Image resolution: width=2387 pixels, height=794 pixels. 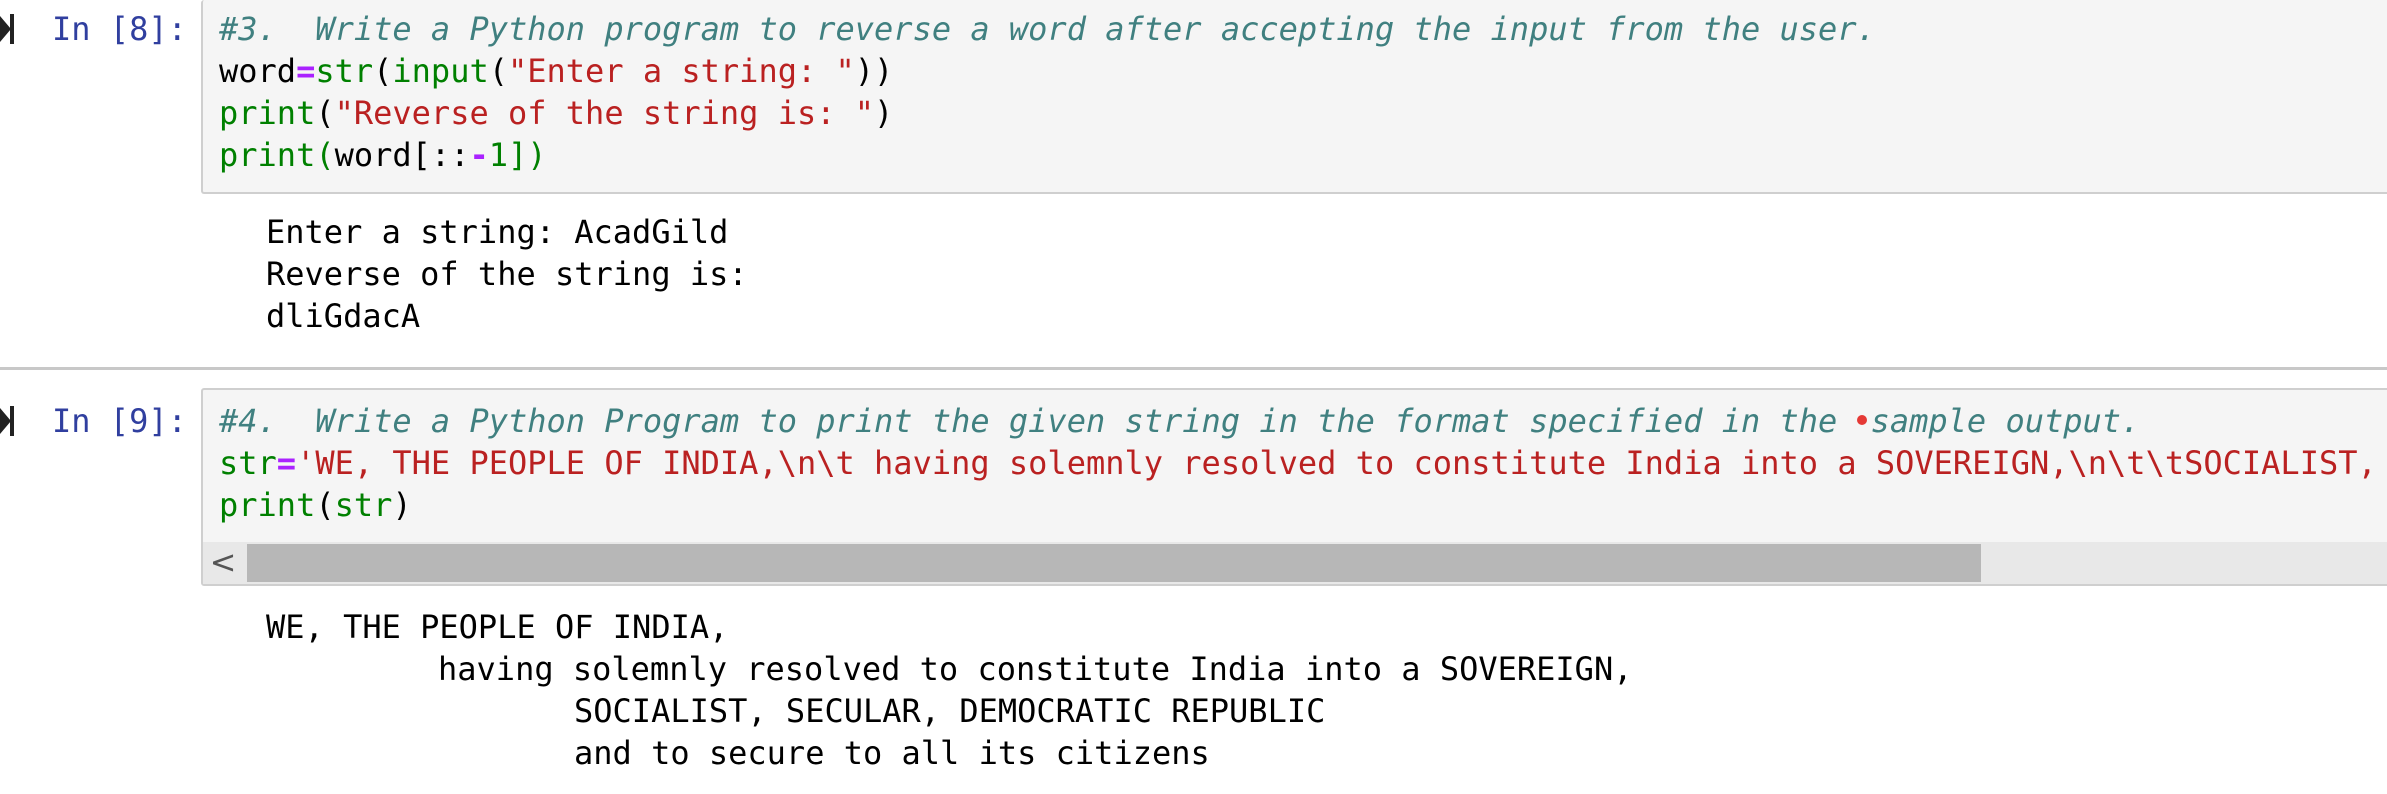 I want to click on code-line-2: word=str(input("Enter a string: ")), so click(x=556, y=71).